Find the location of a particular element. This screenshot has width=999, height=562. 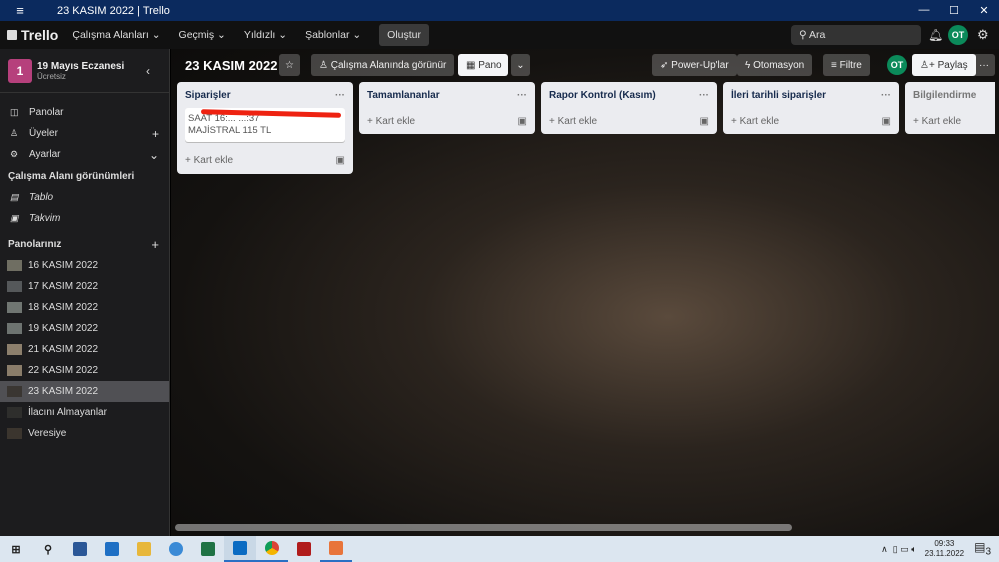

sidebar-item-calendar: ▣ Takvim is located at coordinates (84, 218).